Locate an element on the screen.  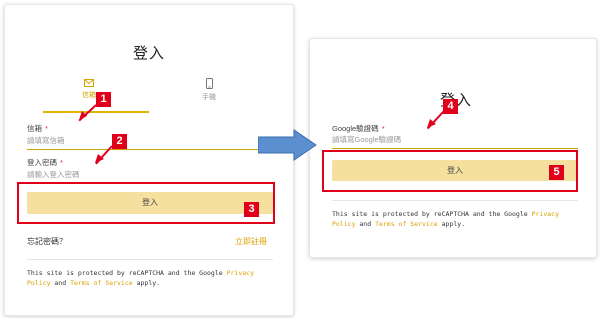
step-badge-2: 2 is located at coordinates (119, 141).